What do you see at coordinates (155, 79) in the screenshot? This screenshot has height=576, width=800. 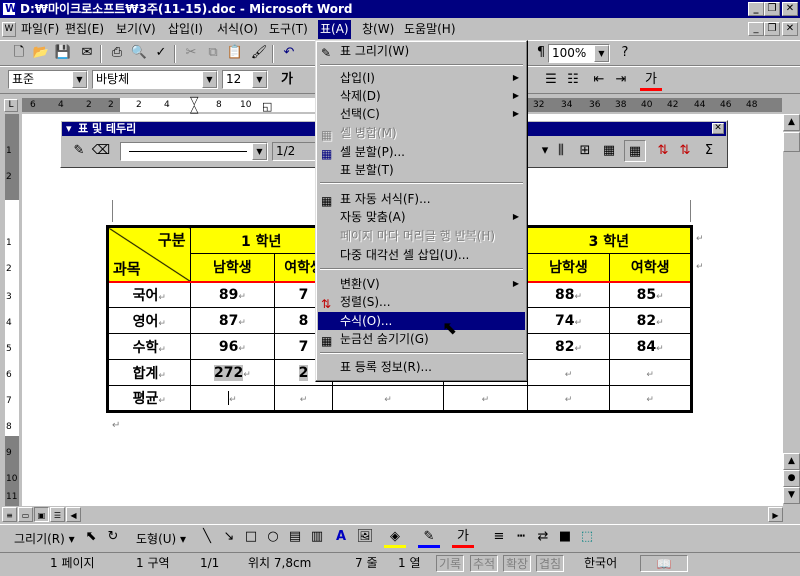 I see `font-combo: 바탕체 ▼` at bounding box center [155, 79].